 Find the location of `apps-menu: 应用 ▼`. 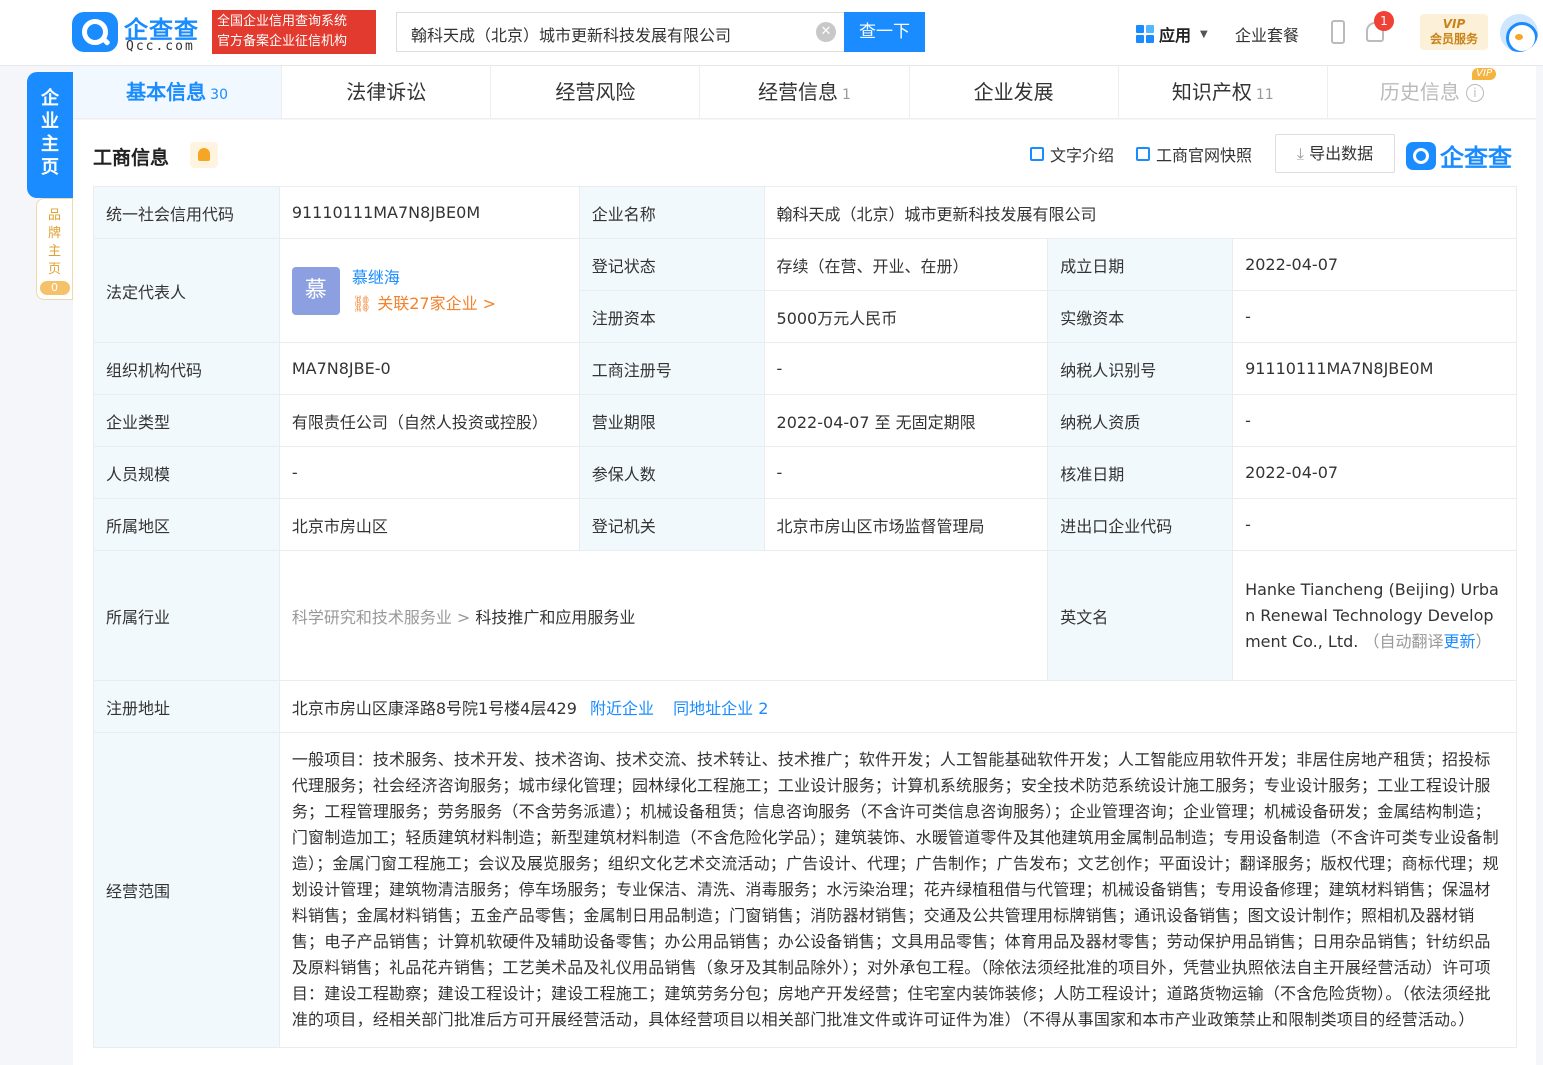

apps-menu: 应用 ▼ is located at coordinates (1172, 34).